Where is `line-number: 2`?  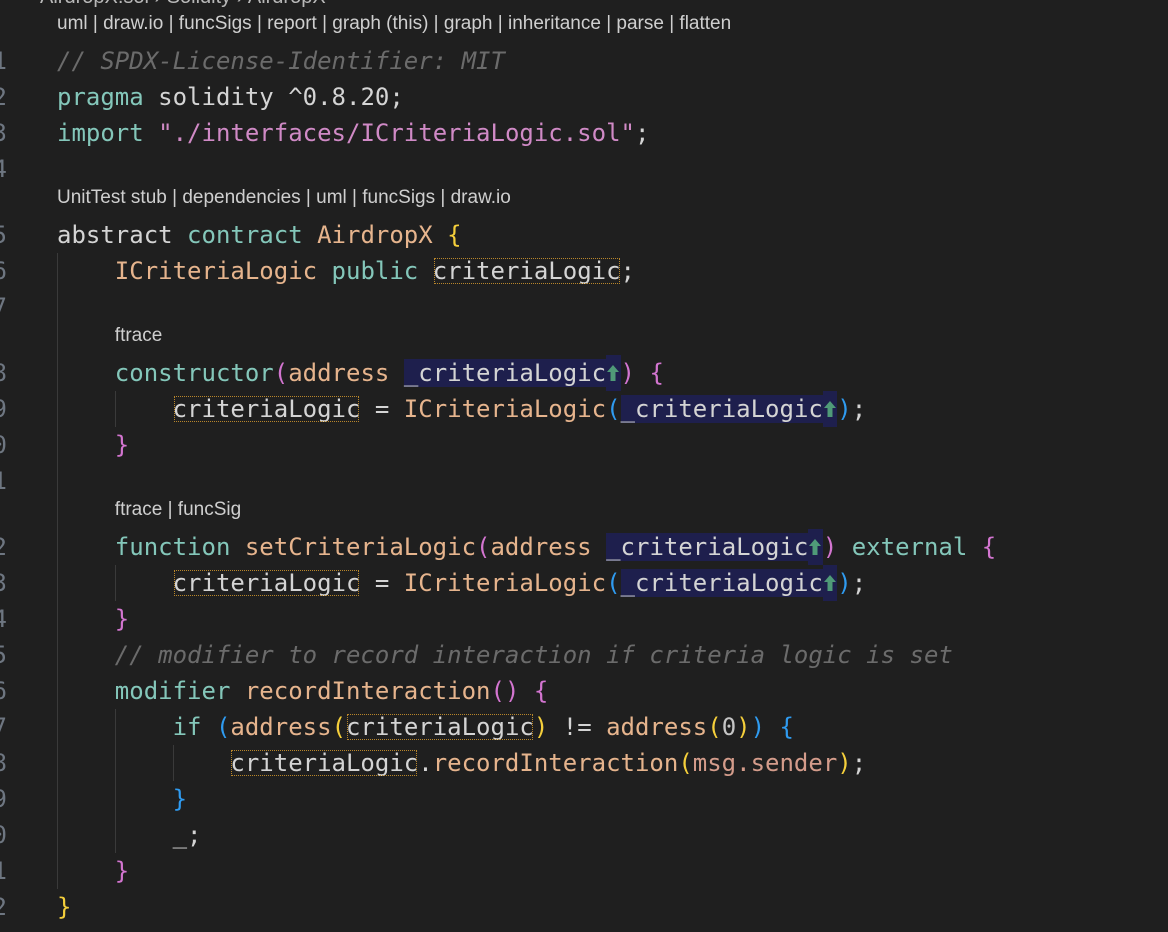
line-number: 2 is located at coordinates (3, 97).